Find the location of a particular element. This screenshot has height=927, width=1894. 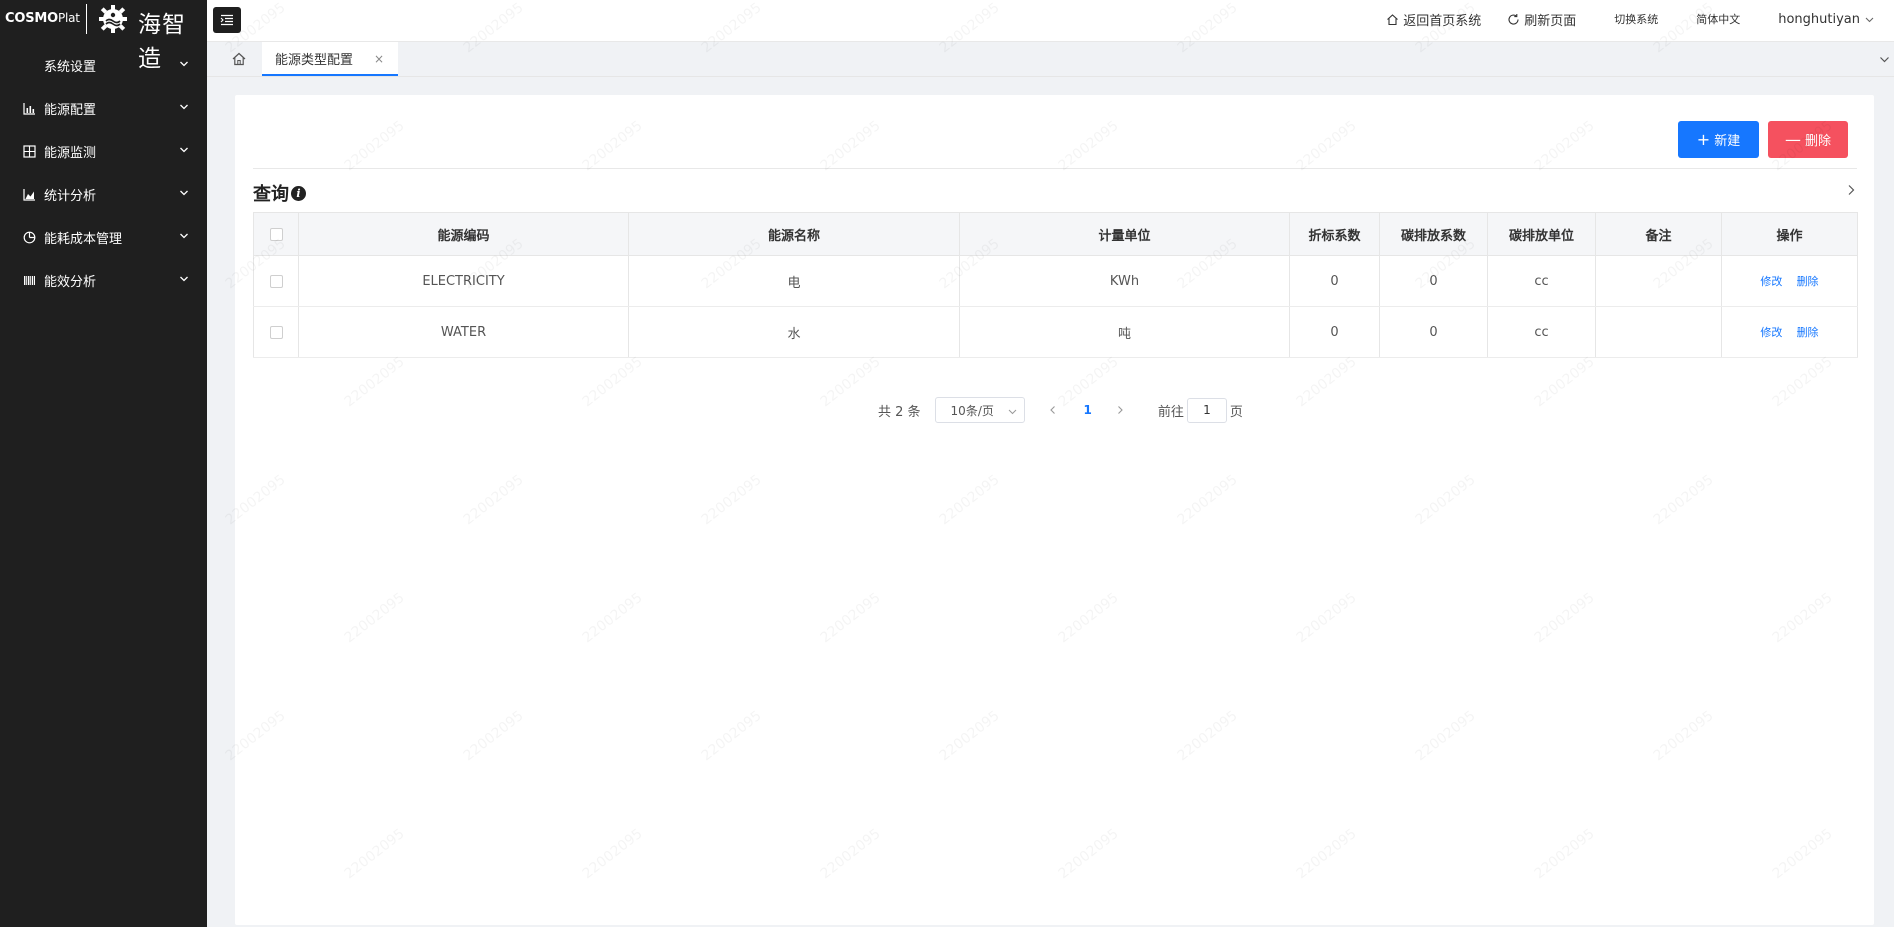

new-button: + 新建 is located at coordinates (1718, 139).